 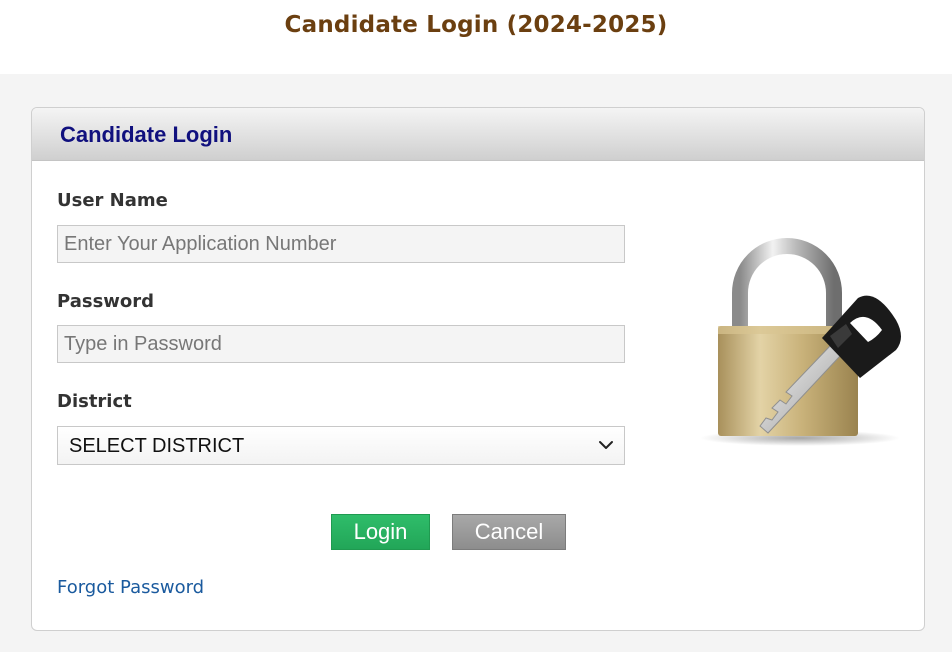 I want to click on username-input, so click(x=341, y=244).